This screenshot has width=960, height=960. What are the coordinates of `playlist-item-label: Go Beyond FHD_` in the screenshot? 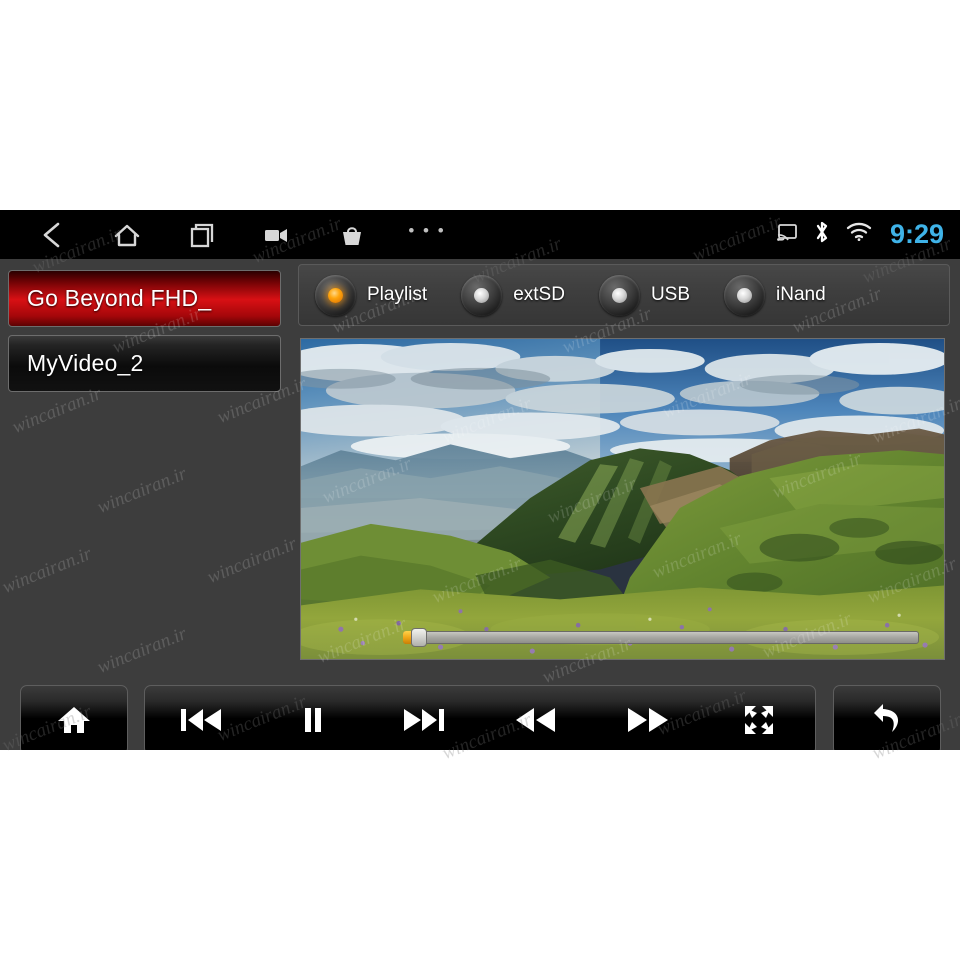 It's located at (119, 298).